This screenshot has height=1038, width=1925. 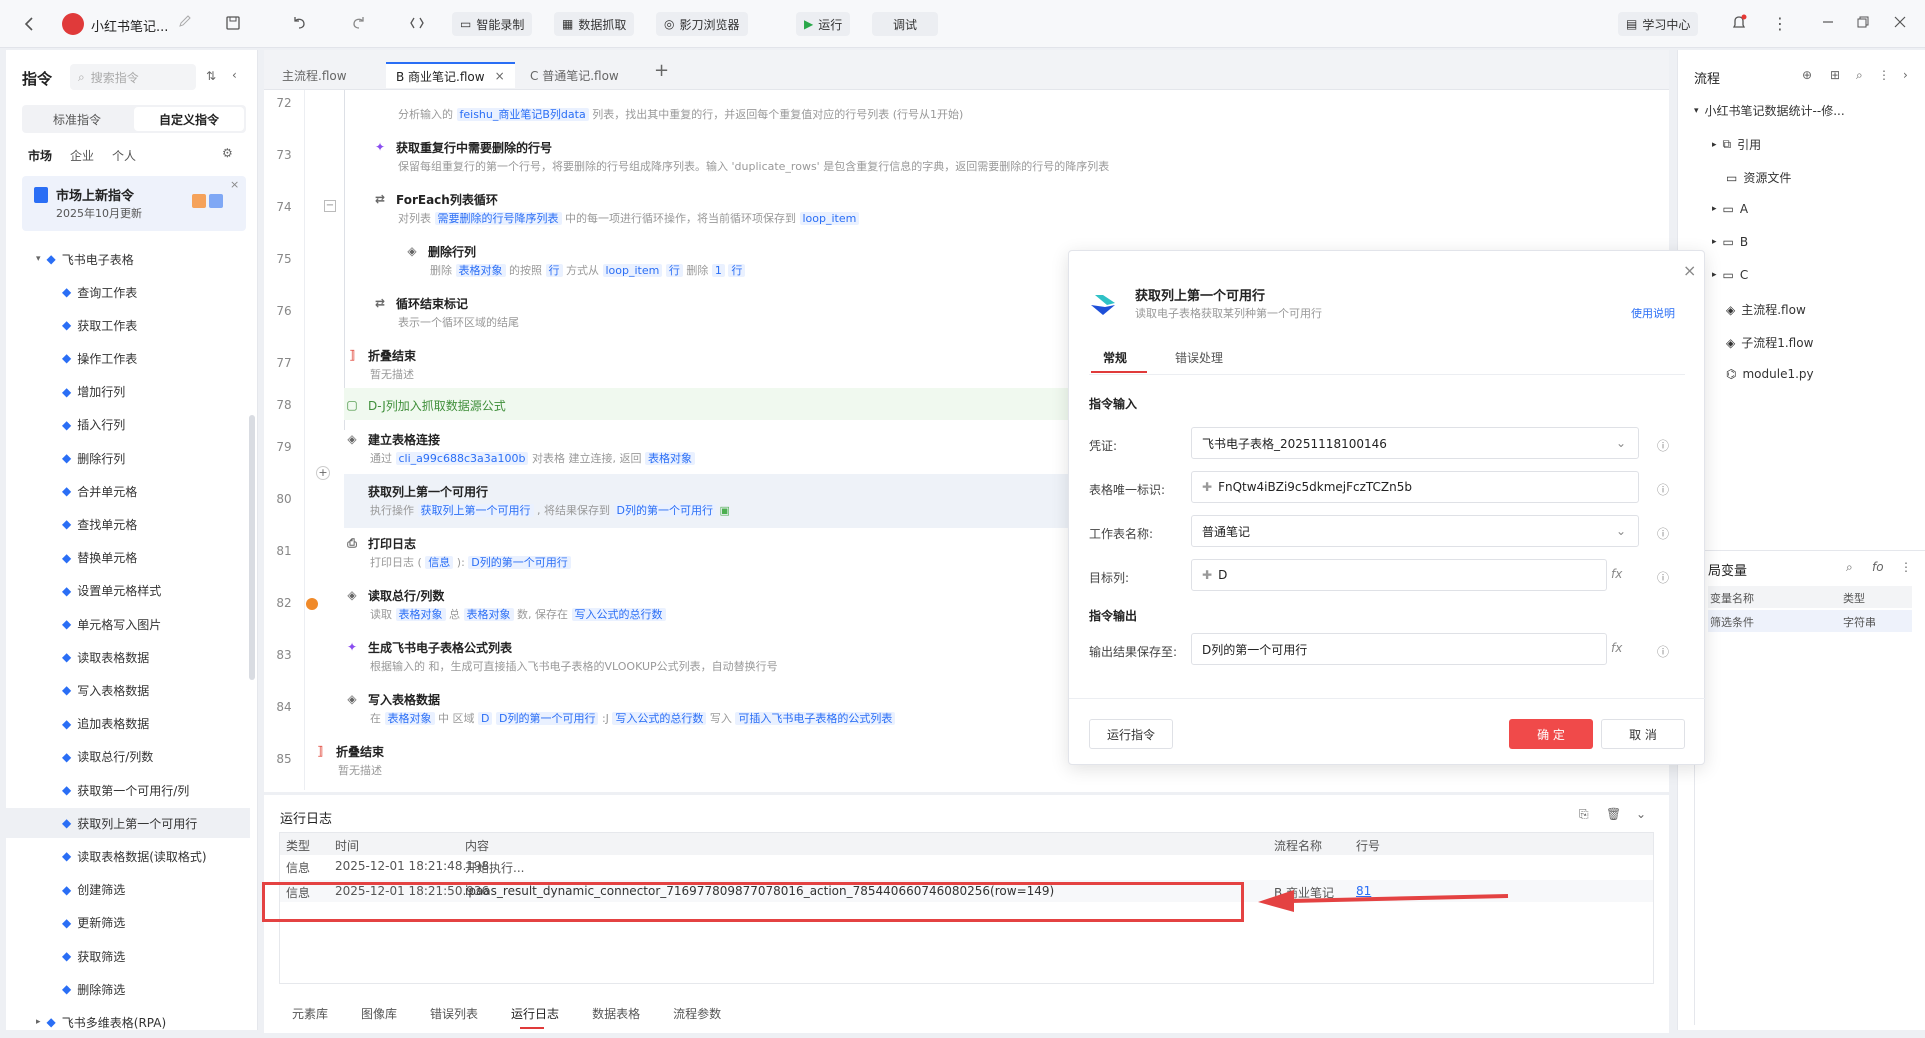 I want to click on instruction-item: ◆ 获取工作表, so click(x=128, y=325).